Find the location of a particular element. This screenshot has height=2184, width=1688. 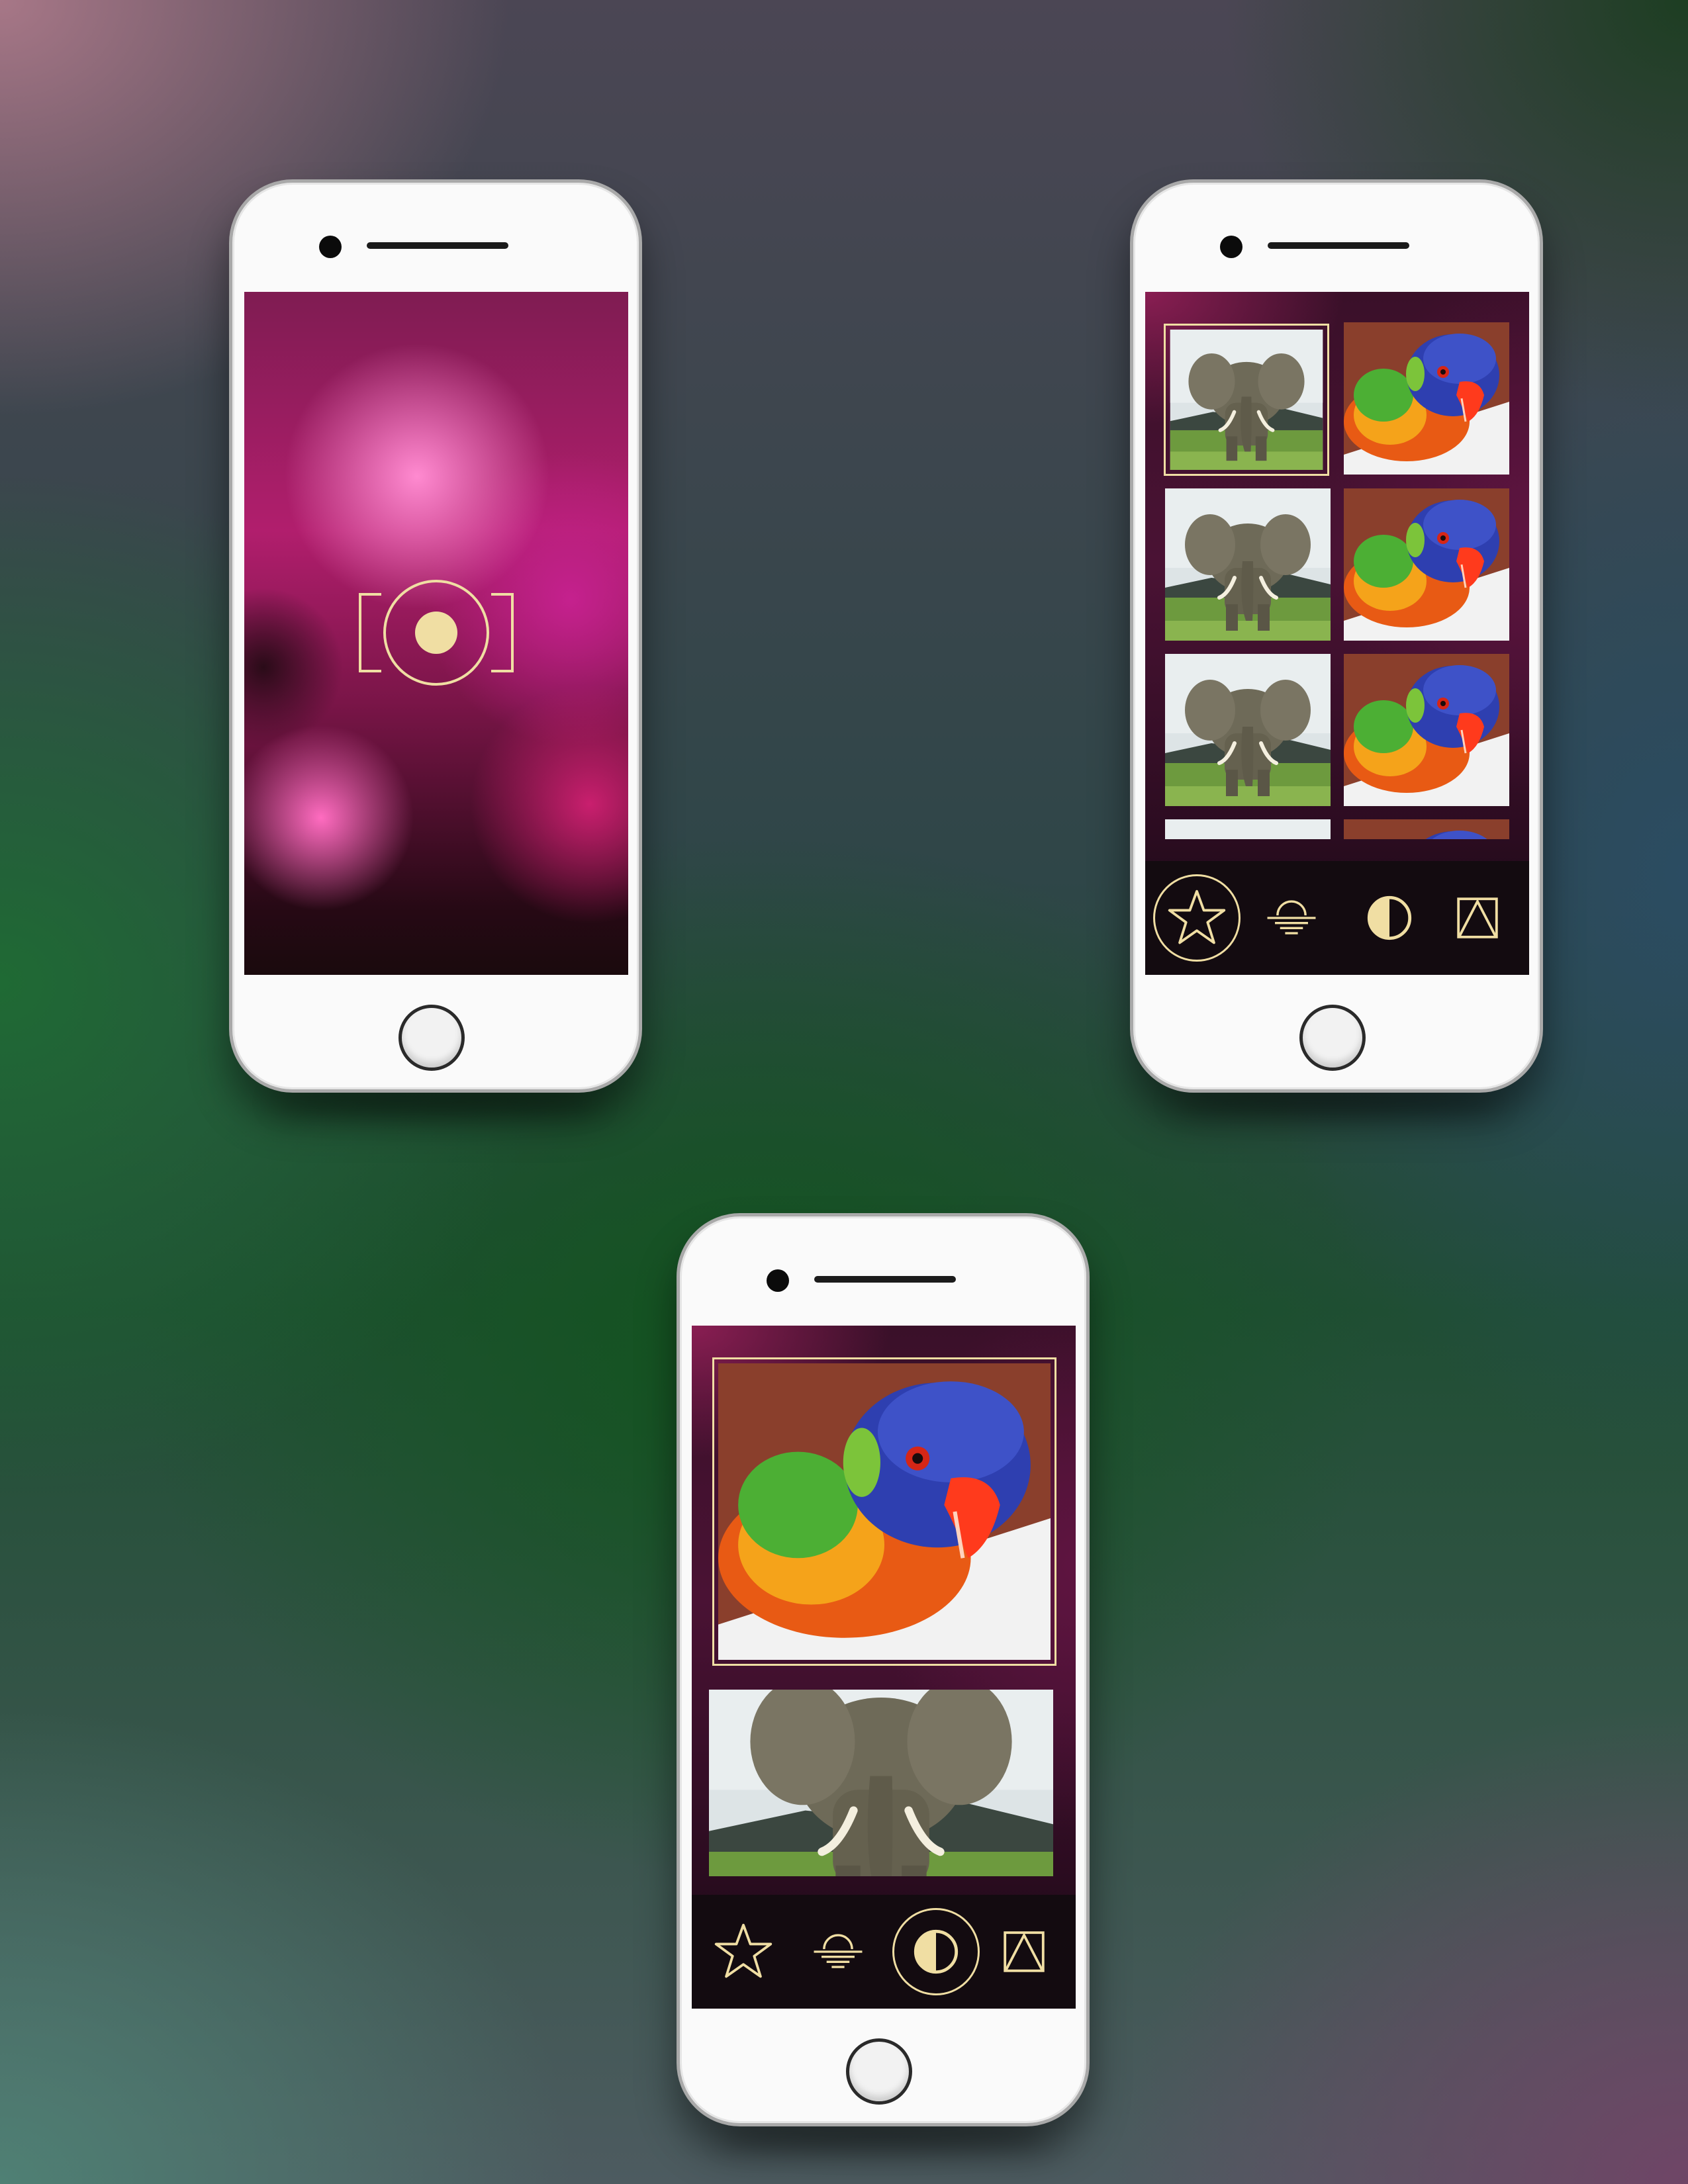

camera-screen is located at coordinates (436, 633).